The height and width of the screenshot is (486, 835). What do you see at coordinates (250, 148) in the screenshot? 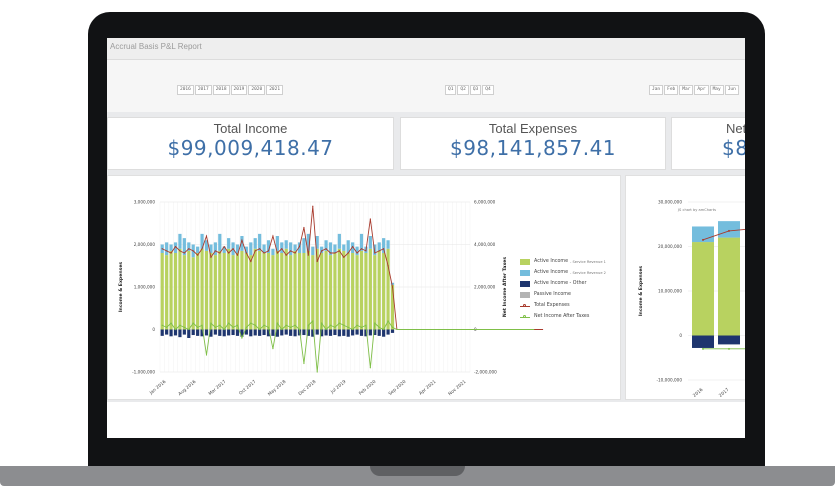
I see `kpi-value: $99,009,418.47` at bounding box center [250, 148].